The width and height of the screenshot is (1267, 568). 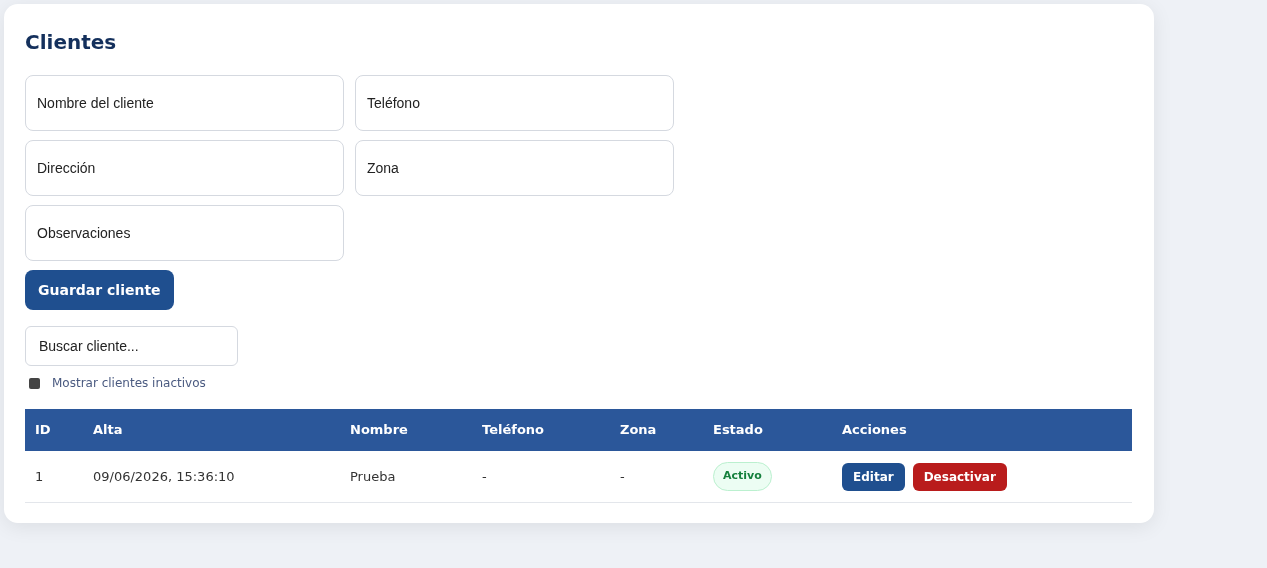 What do you see at coordinates (129, 383) in the screenshot?
I see `checkbox-label: Mostrar clientes inactivos` at bounding box center [129, 383].